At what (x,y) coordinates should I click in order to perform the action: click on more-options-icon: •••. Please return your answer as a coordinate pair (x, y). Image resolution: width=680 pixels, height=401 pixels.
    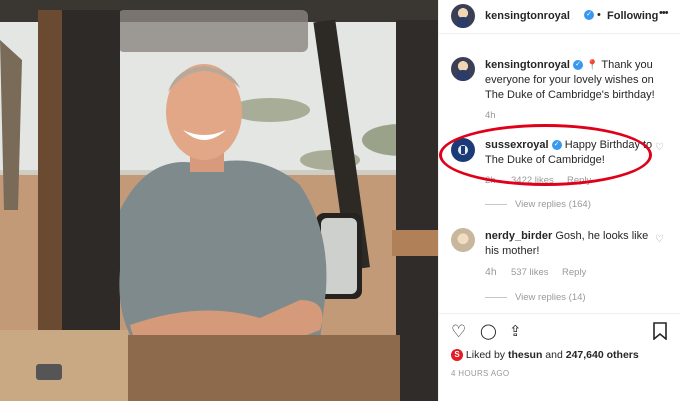
    Looking at the image, I should click on (664, 13).